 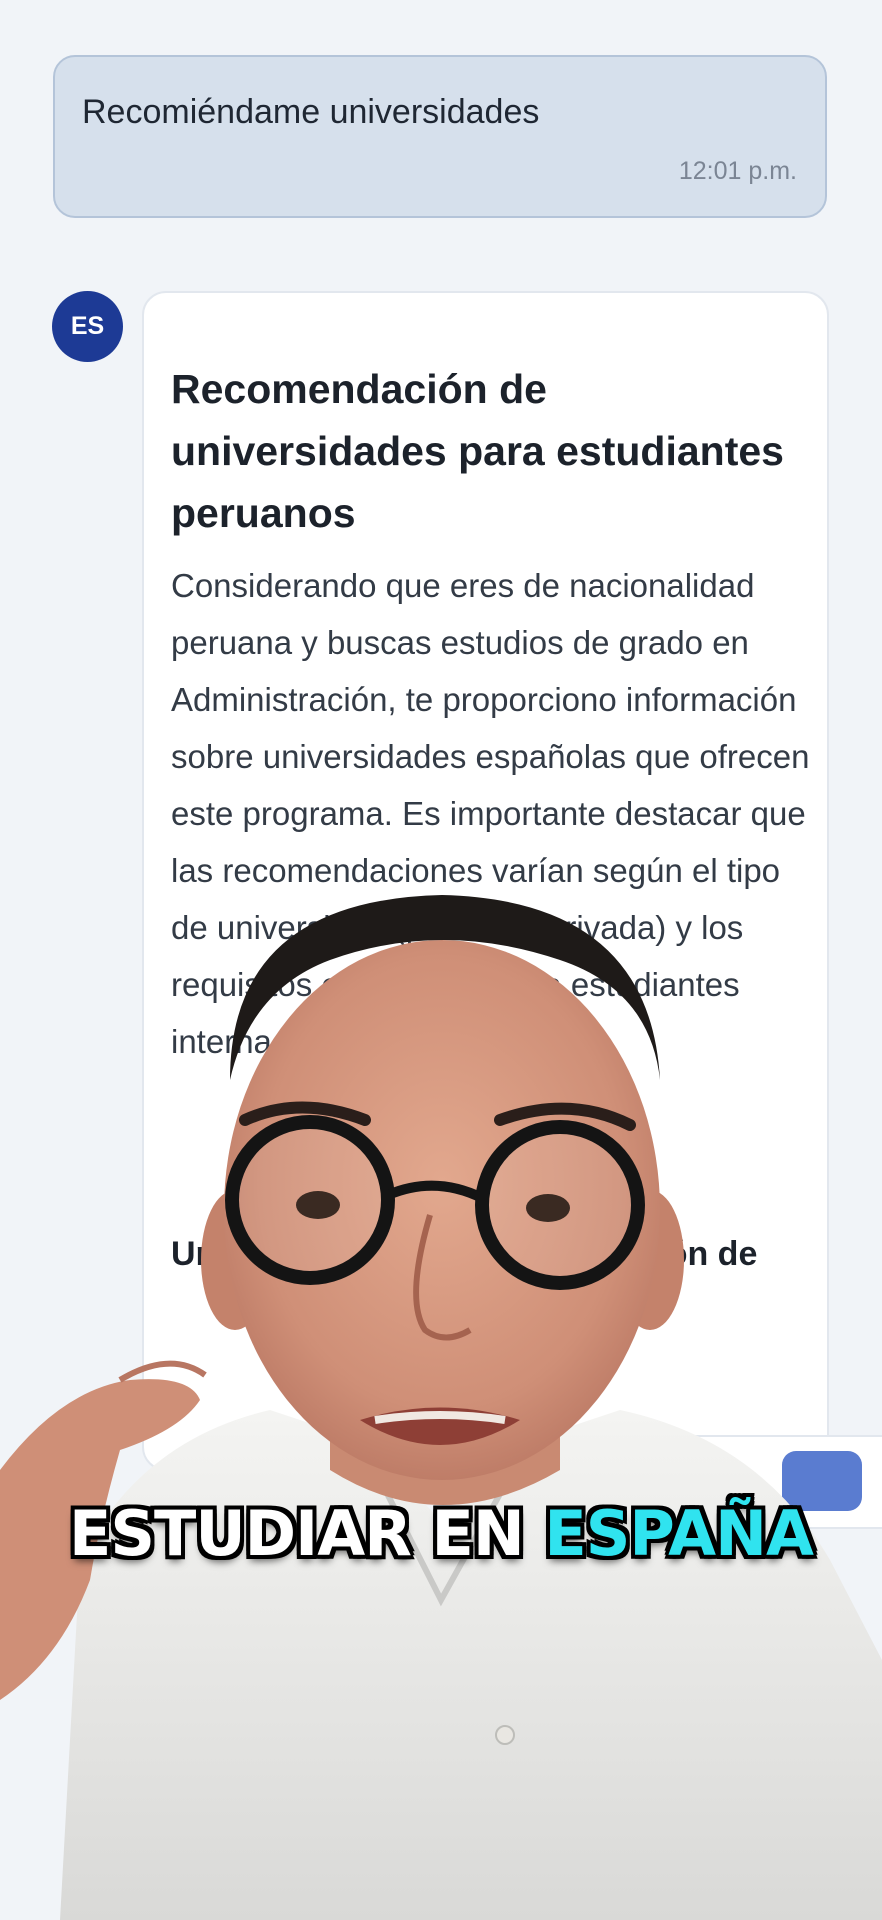 What do you see at coordinates (440, 136) in the screenshot?
I see `user-message-bubble: Recomiéndame universidades 12:01 p.m.` at bounding box center [440, 136].